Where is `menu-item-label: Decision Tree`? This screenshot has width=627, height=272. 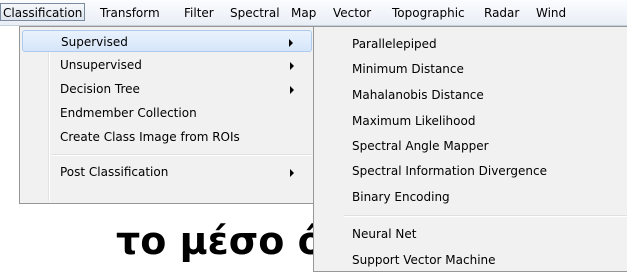
menu-item-label: Decision Tree is located at coordinates (100, 89).